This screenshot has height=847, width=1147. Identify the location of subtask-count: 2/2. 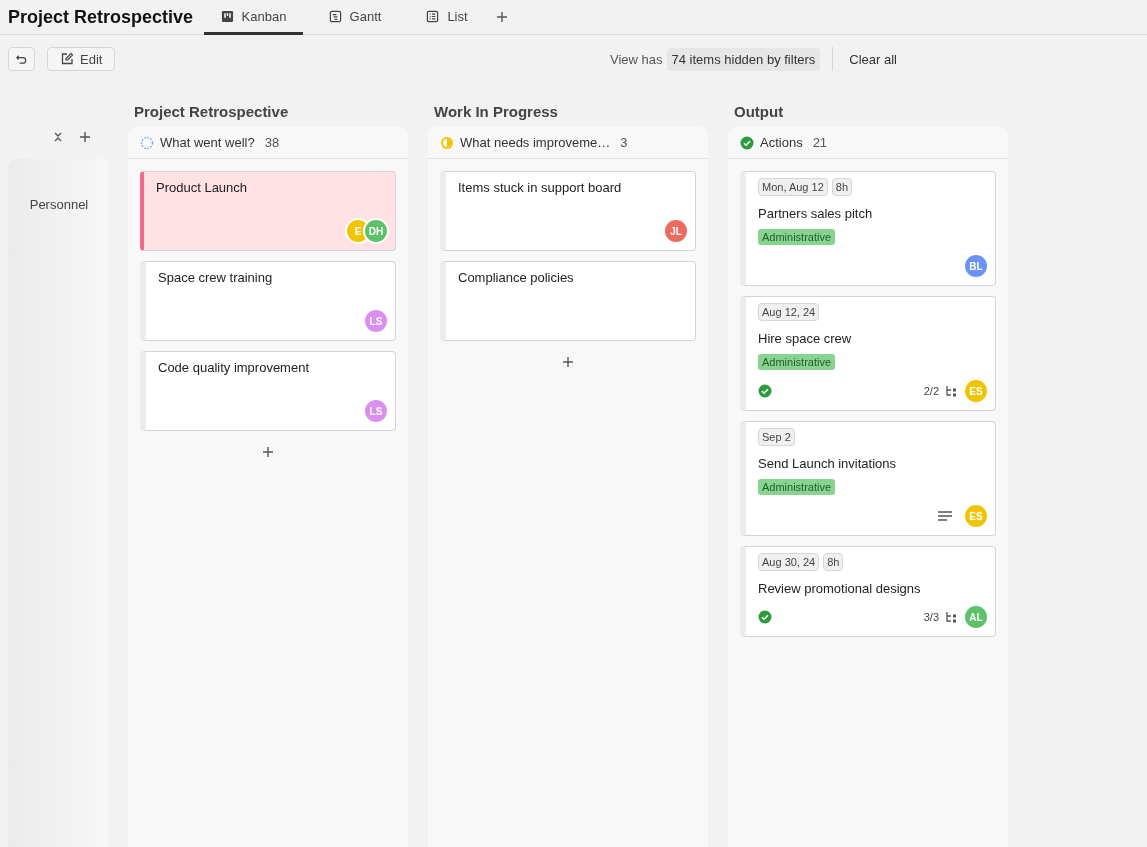
(931, 391).